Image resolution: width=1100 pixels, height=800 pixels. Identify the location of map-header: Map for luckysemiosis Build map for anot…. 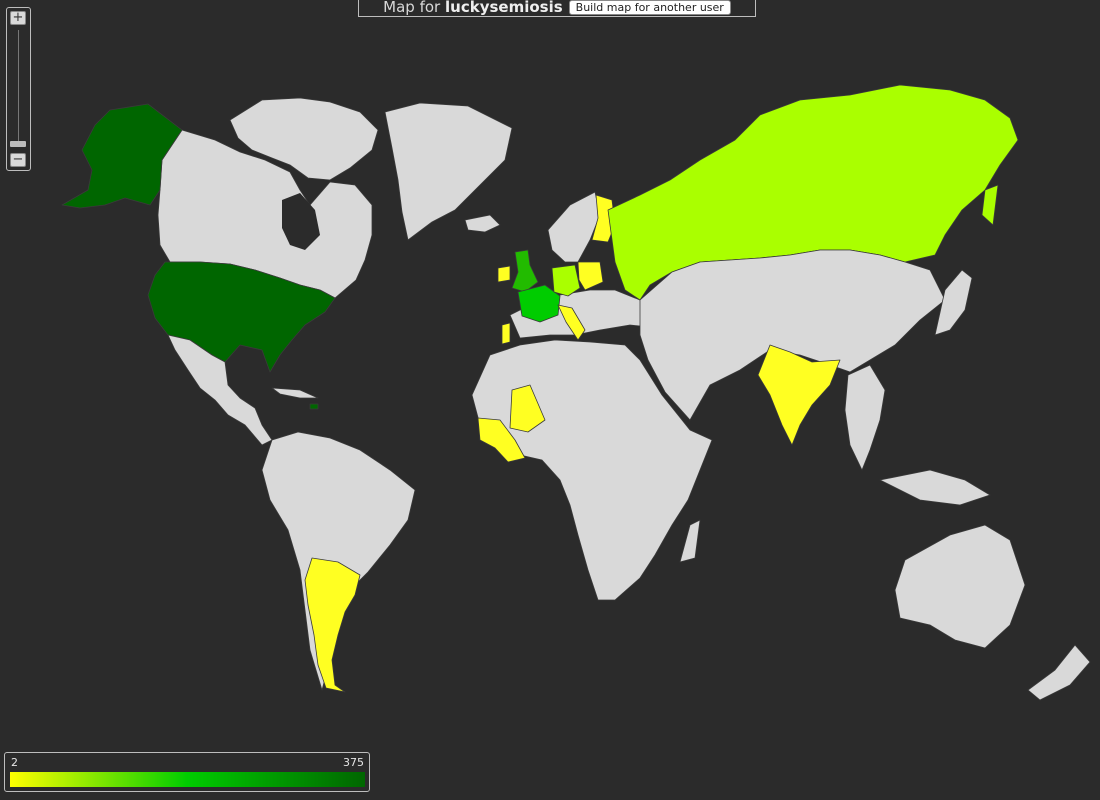
(557, 8).